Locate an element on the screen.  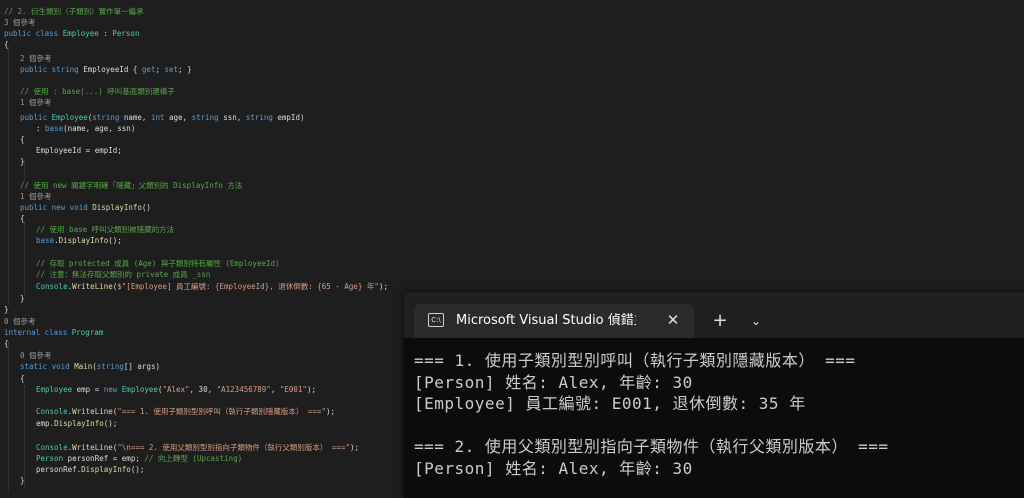
code-line: static void Main(string[] args) is located at coordinates (90, 366).